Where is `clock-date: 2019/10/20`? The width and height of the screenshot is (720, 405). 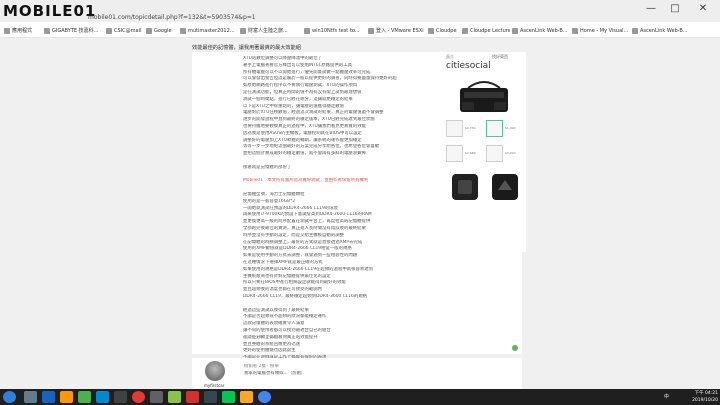 clock-date: 2019/10/20 is located at coordinates (705, 400).